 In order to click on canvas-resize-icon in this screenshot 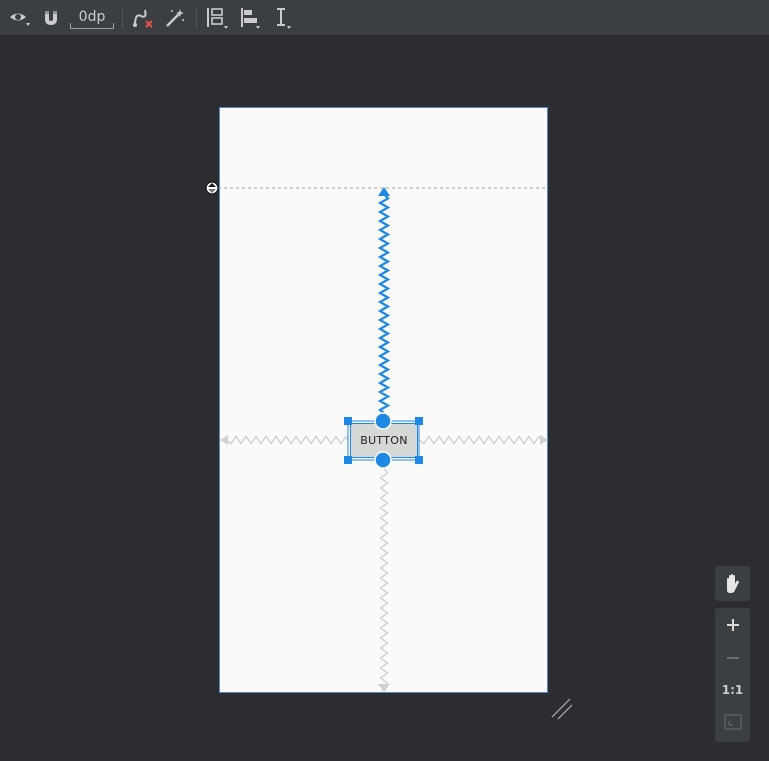, I will do `click(563, 710)`.